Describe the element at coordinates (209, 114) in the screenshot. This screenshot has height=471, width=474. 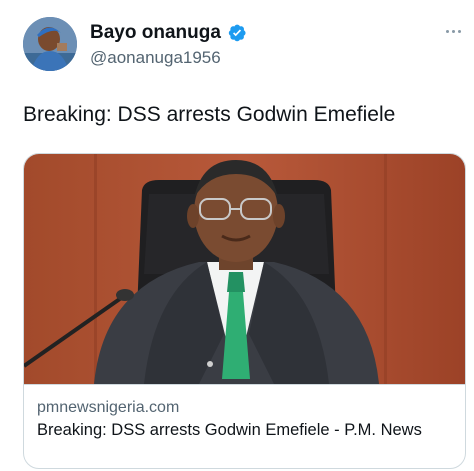
I see `tweet-text: Breaking: DSS arrests Godwin Emefiele` at that location.